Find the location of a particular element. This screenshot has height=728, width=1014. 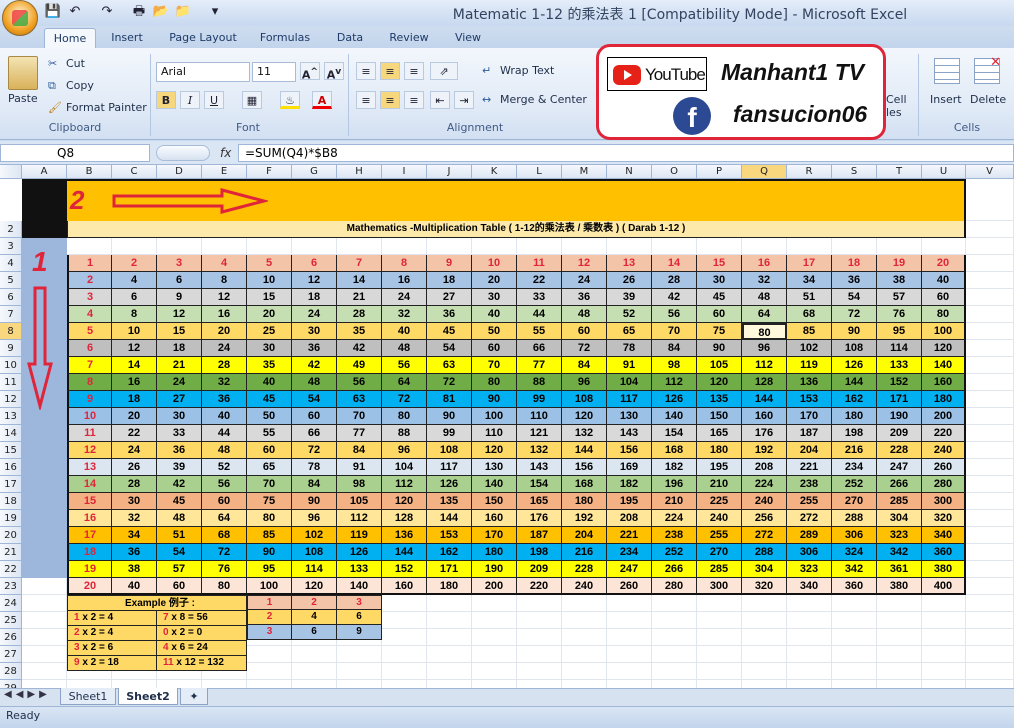

table-cell: 8 is located at coordinates (224, 280).